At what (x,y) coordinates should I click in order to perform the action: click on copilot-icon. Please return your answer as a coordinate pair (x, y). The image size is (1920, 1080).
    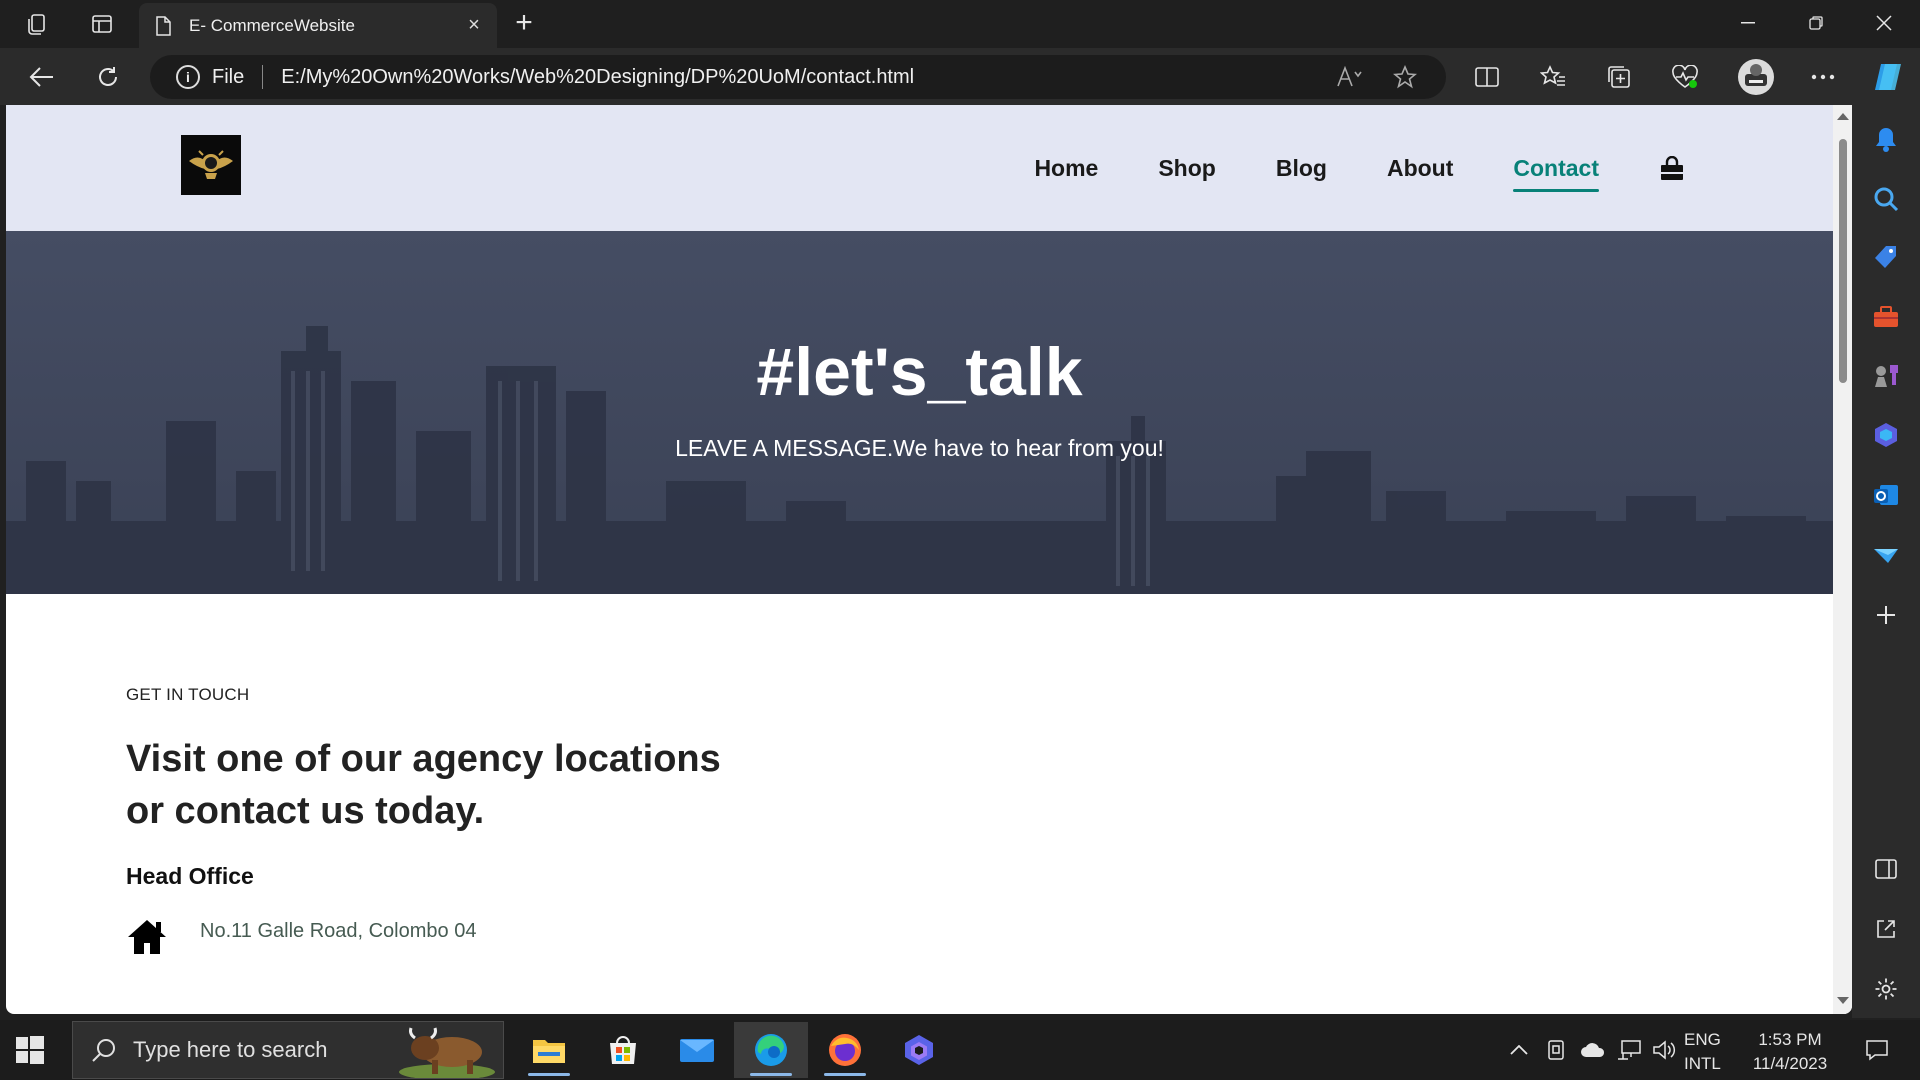
    Looking at the image, I should click on (1888, 77).